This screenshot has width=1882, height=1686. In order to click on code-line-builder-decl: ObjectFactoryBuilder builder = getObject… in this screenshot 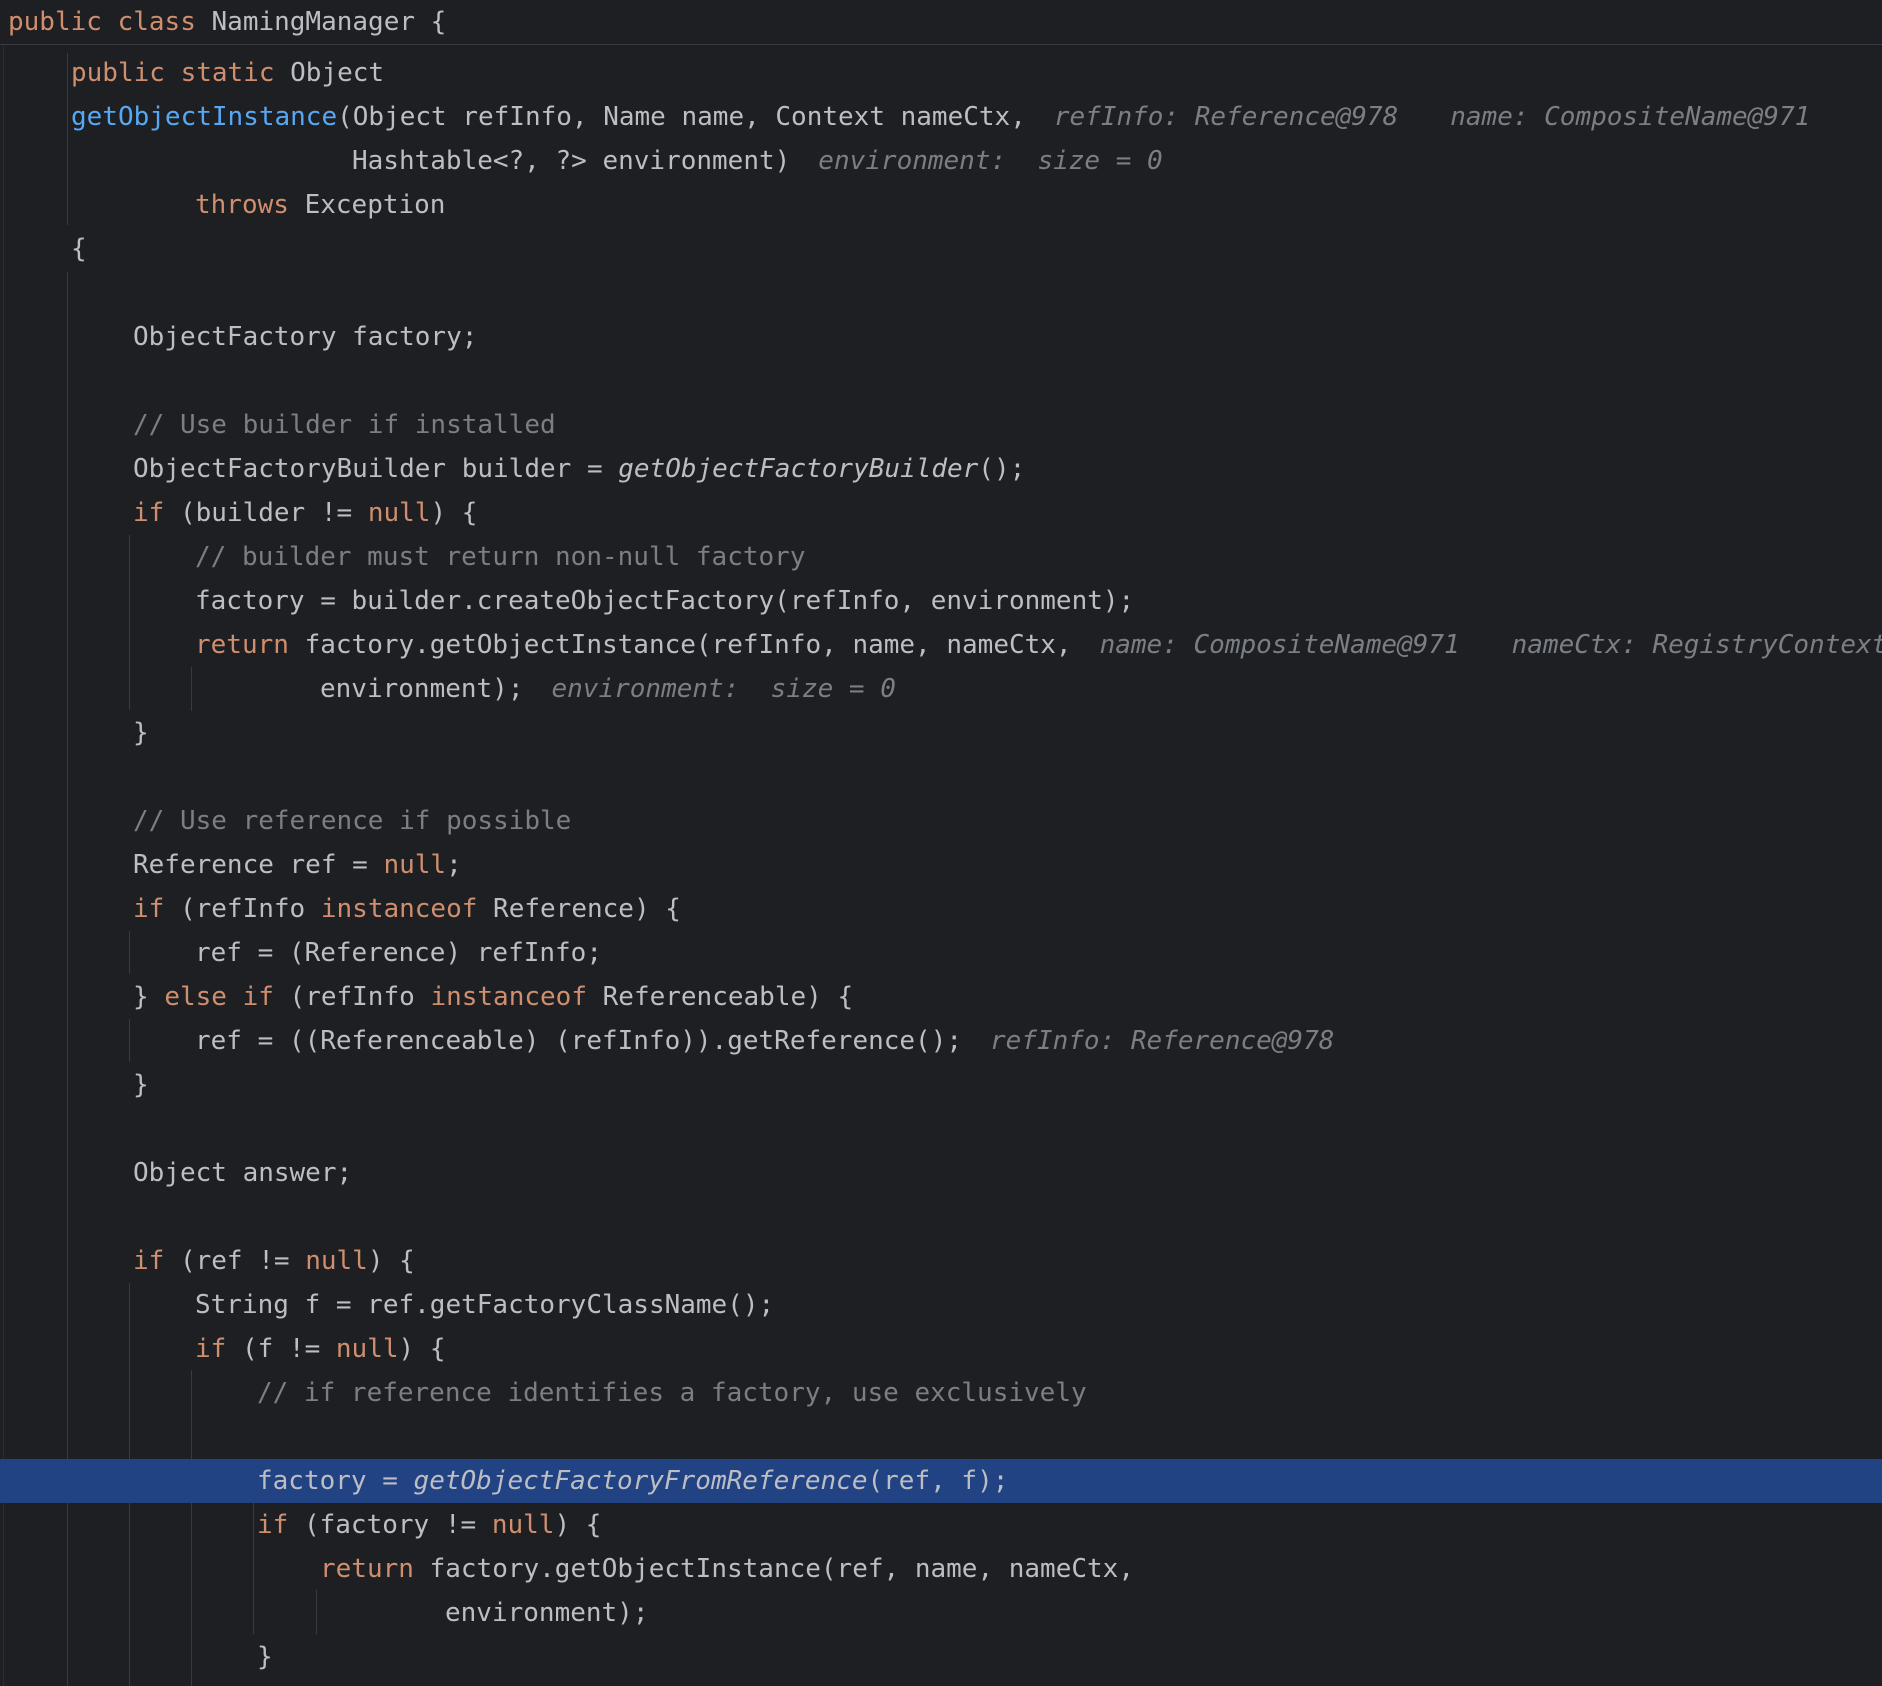, I will do `click(941, 469)`.